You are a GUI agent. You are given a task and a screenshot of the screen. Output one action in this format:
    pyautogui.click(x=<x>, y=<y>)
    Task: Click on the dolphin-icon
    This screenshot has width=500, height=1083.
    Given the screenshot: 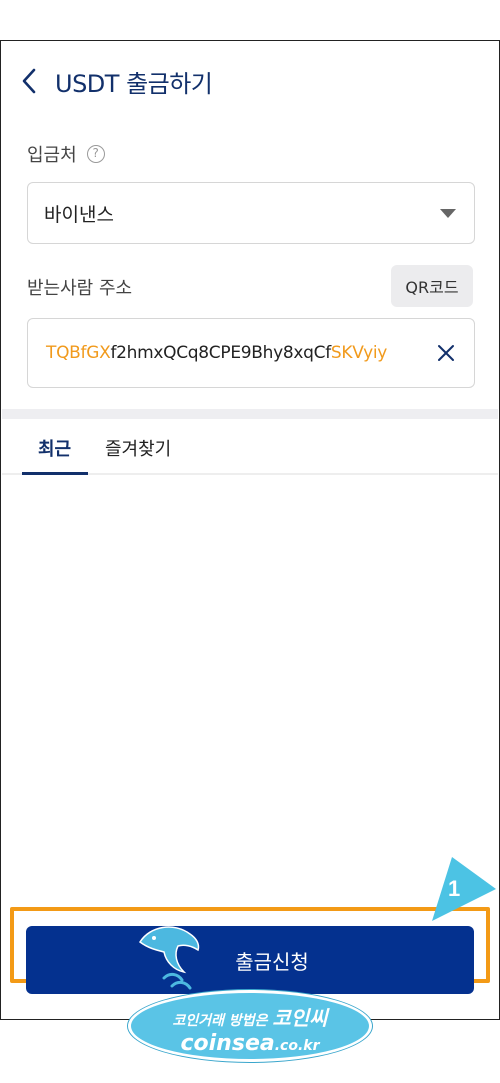 What is the action you would take?
    pyautogui.click(x=169, y=958)
    